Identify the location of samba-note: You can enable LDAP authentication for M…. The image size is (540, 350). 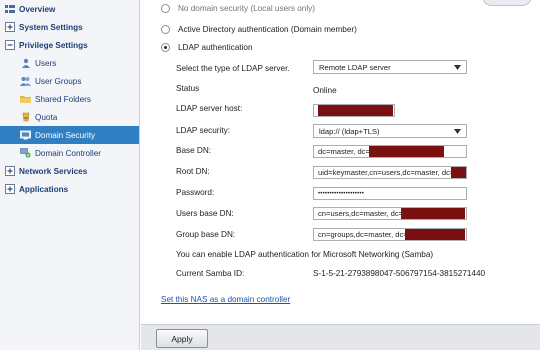
(305, 254).